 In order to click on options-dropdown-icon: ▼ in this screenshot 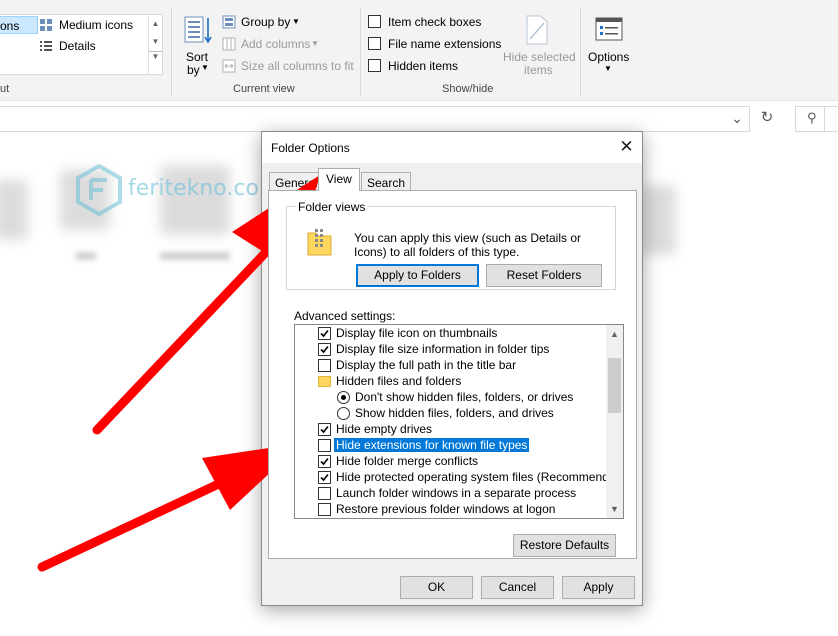, I will do `click(608, 68)`.